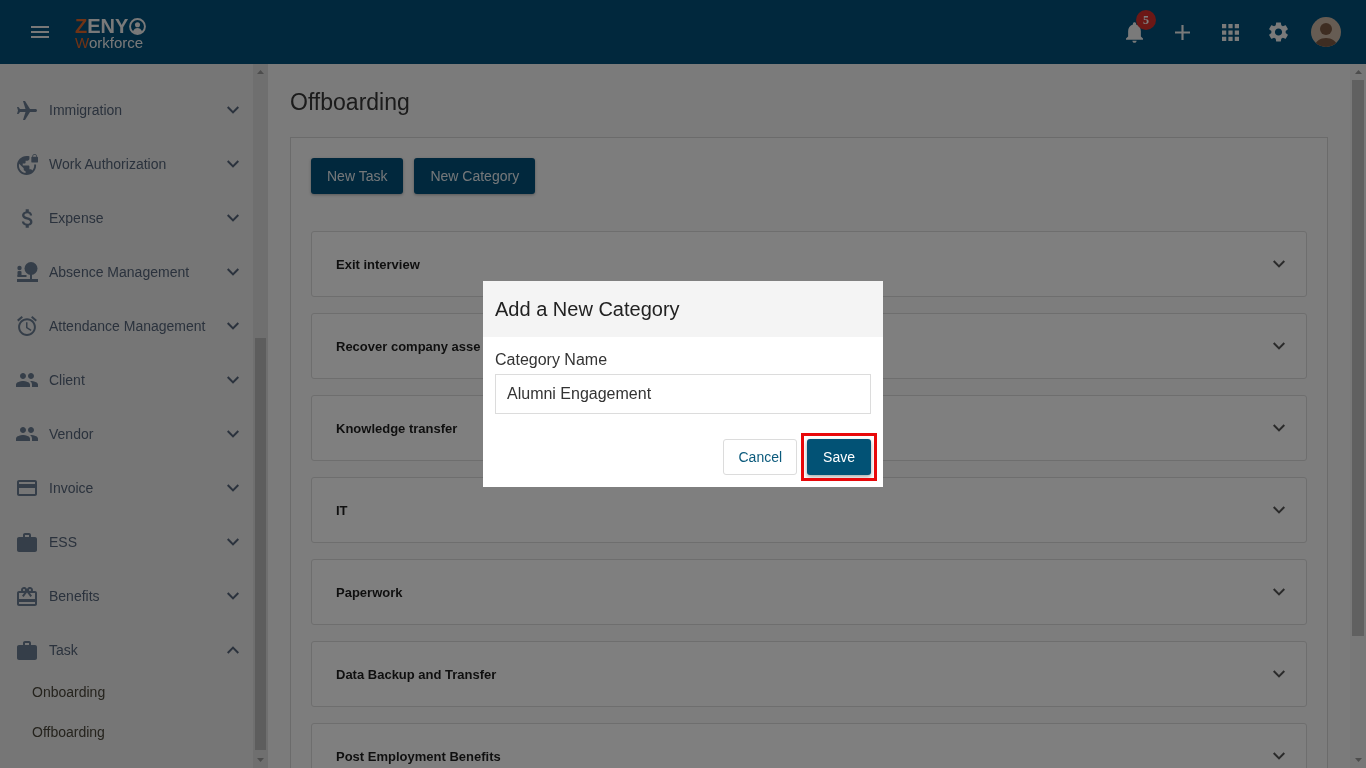  I want to click on notification-badge: 5, so click(1146, 20).